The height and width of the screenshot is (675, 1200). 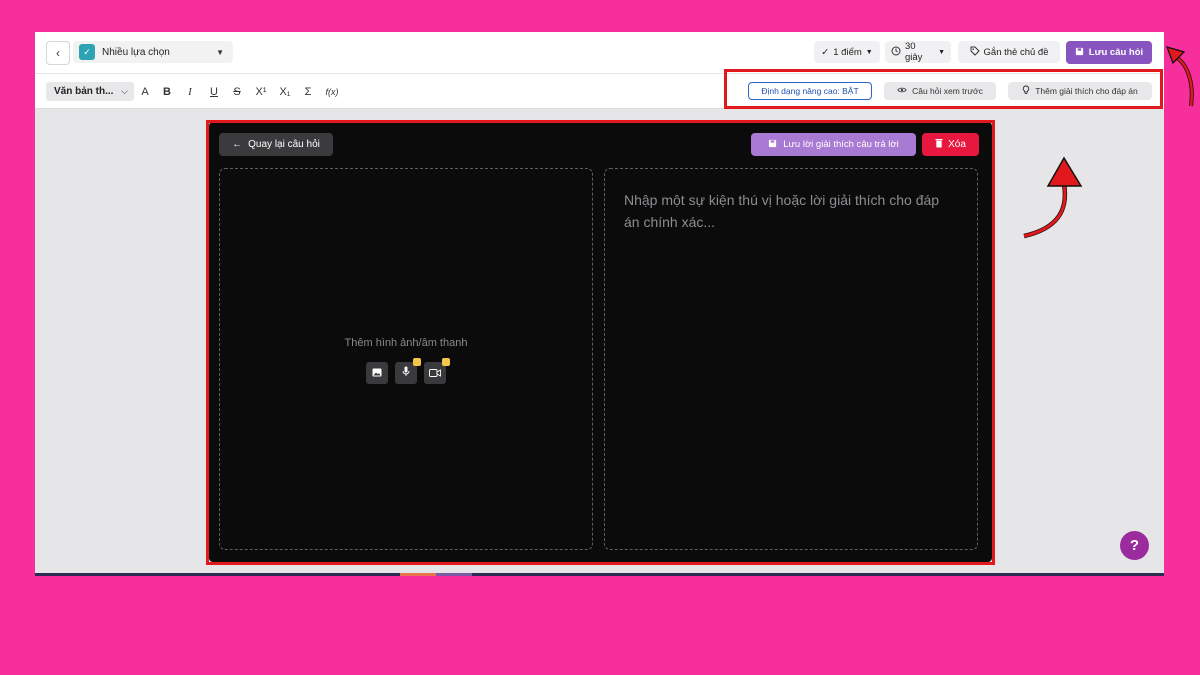 I want to click on font-color-button: A, so click(x=145, y=91).